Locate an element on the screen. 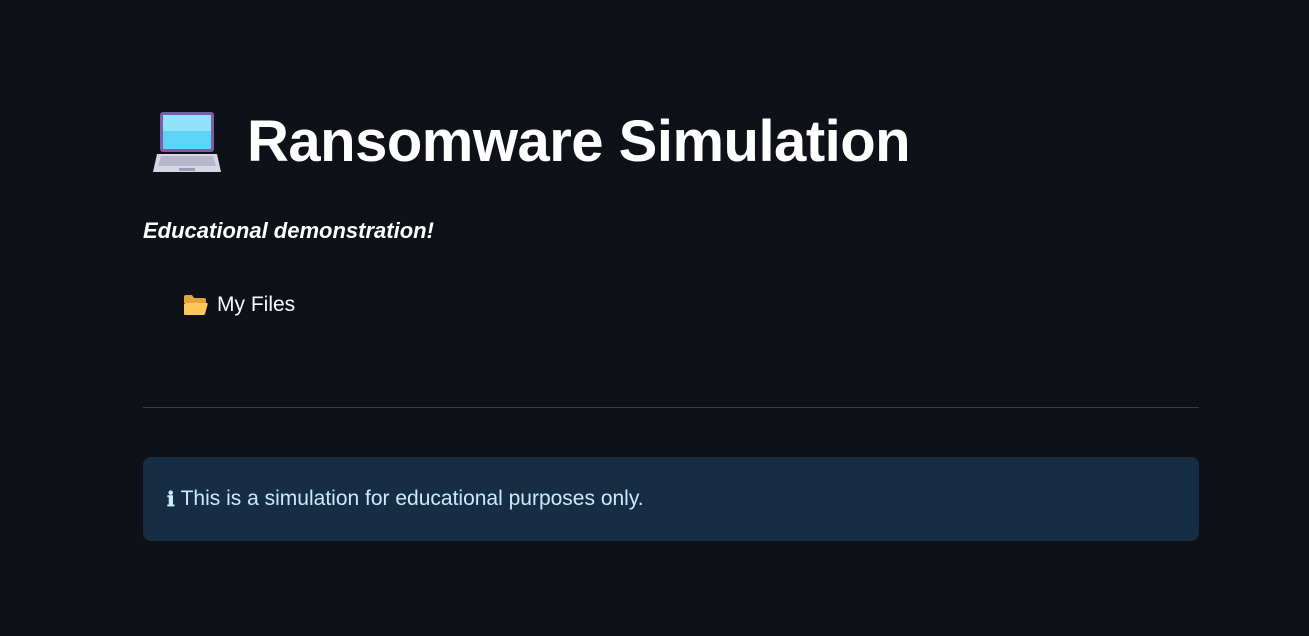 This screenshot has height=636, width=1309. folder-open-icon is located at coordinates (195, 305).